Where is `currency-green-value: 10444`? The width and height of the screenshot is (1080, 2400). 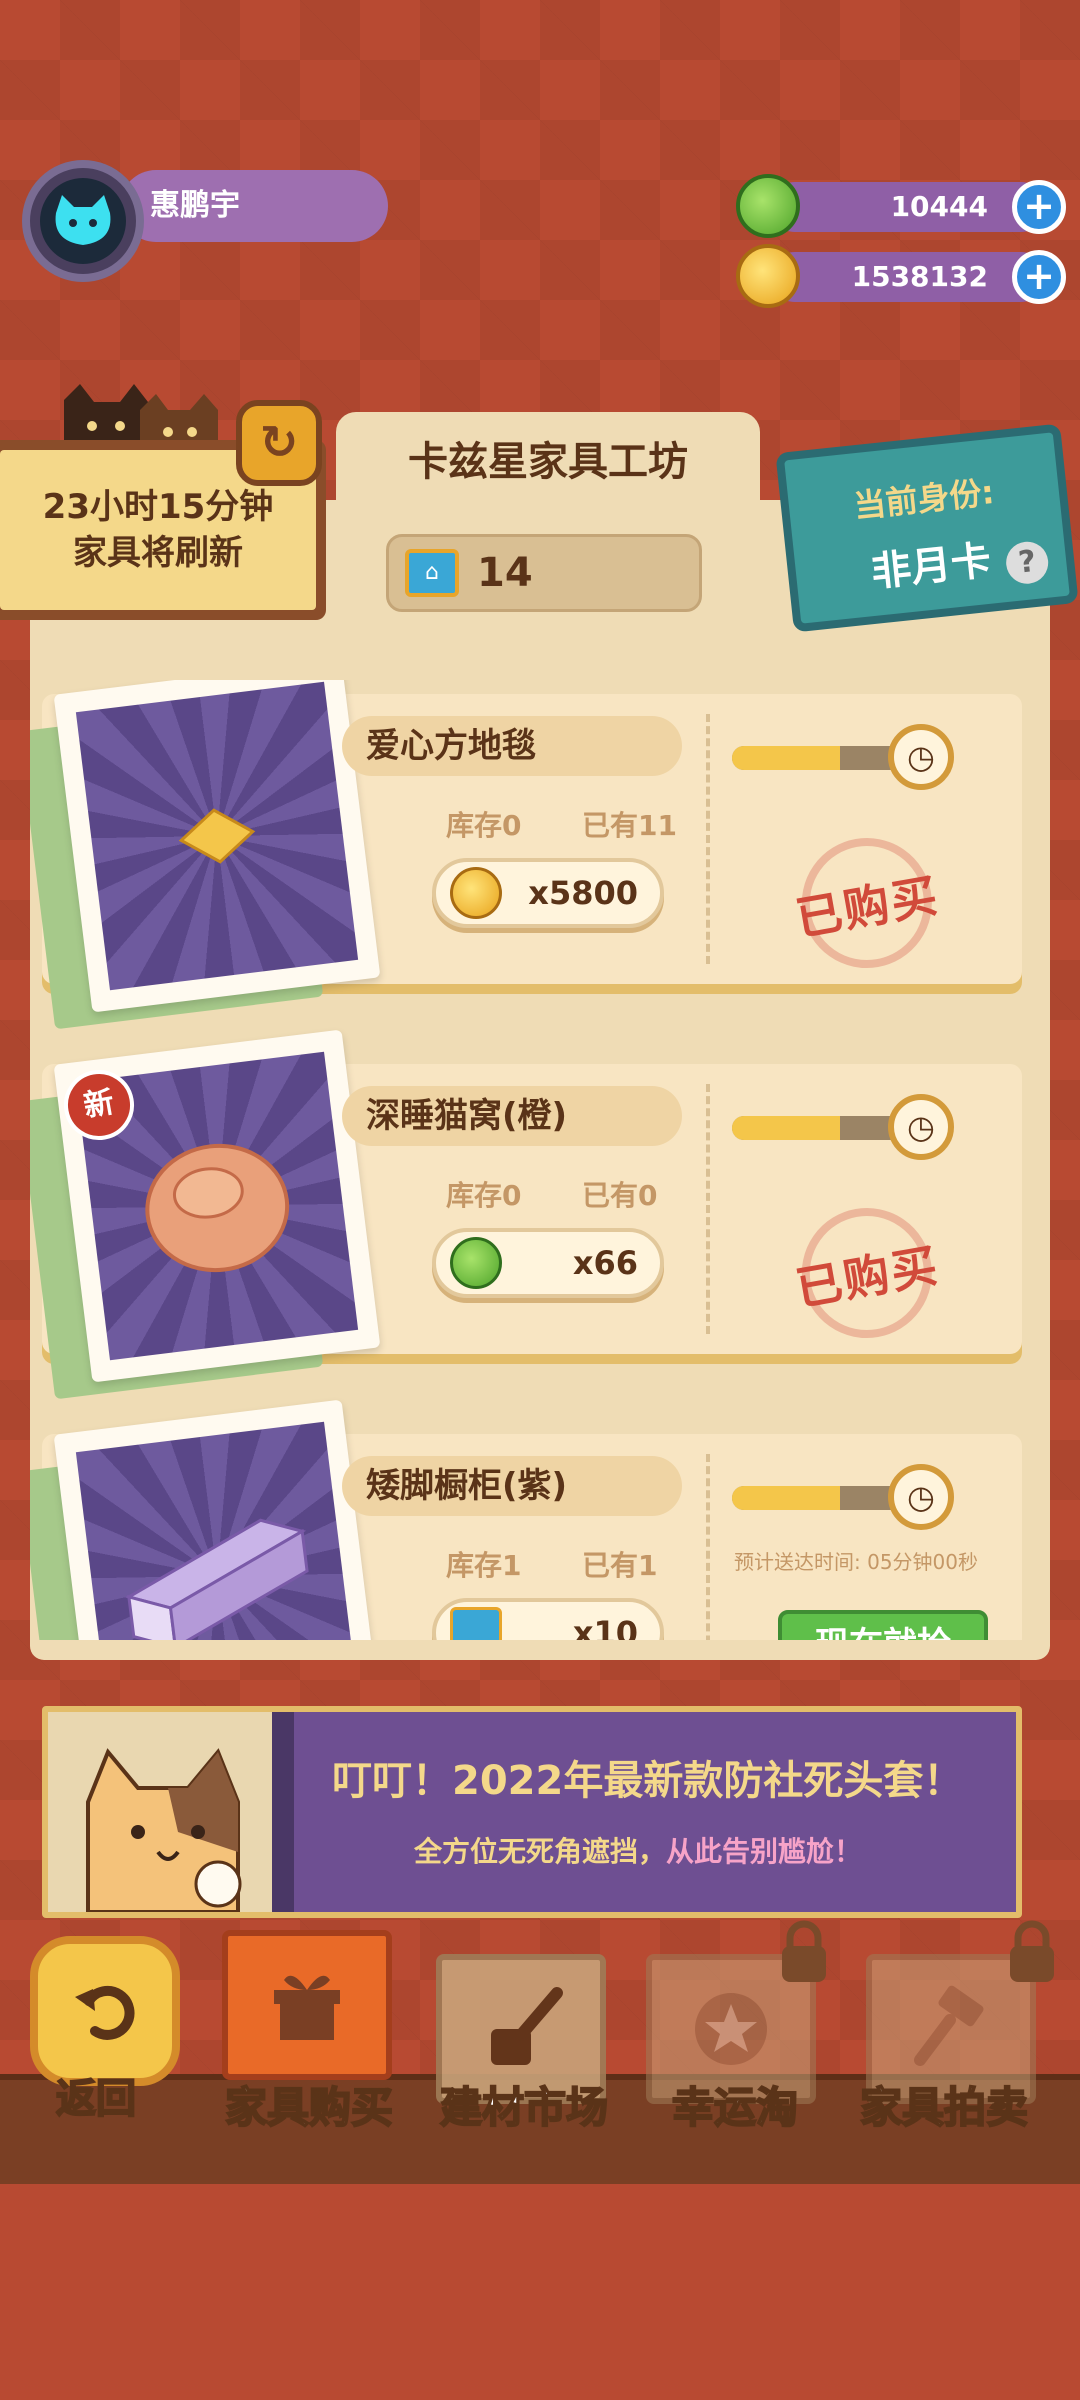
currency-green-value: 10444 is located at coordinates (908, 207).